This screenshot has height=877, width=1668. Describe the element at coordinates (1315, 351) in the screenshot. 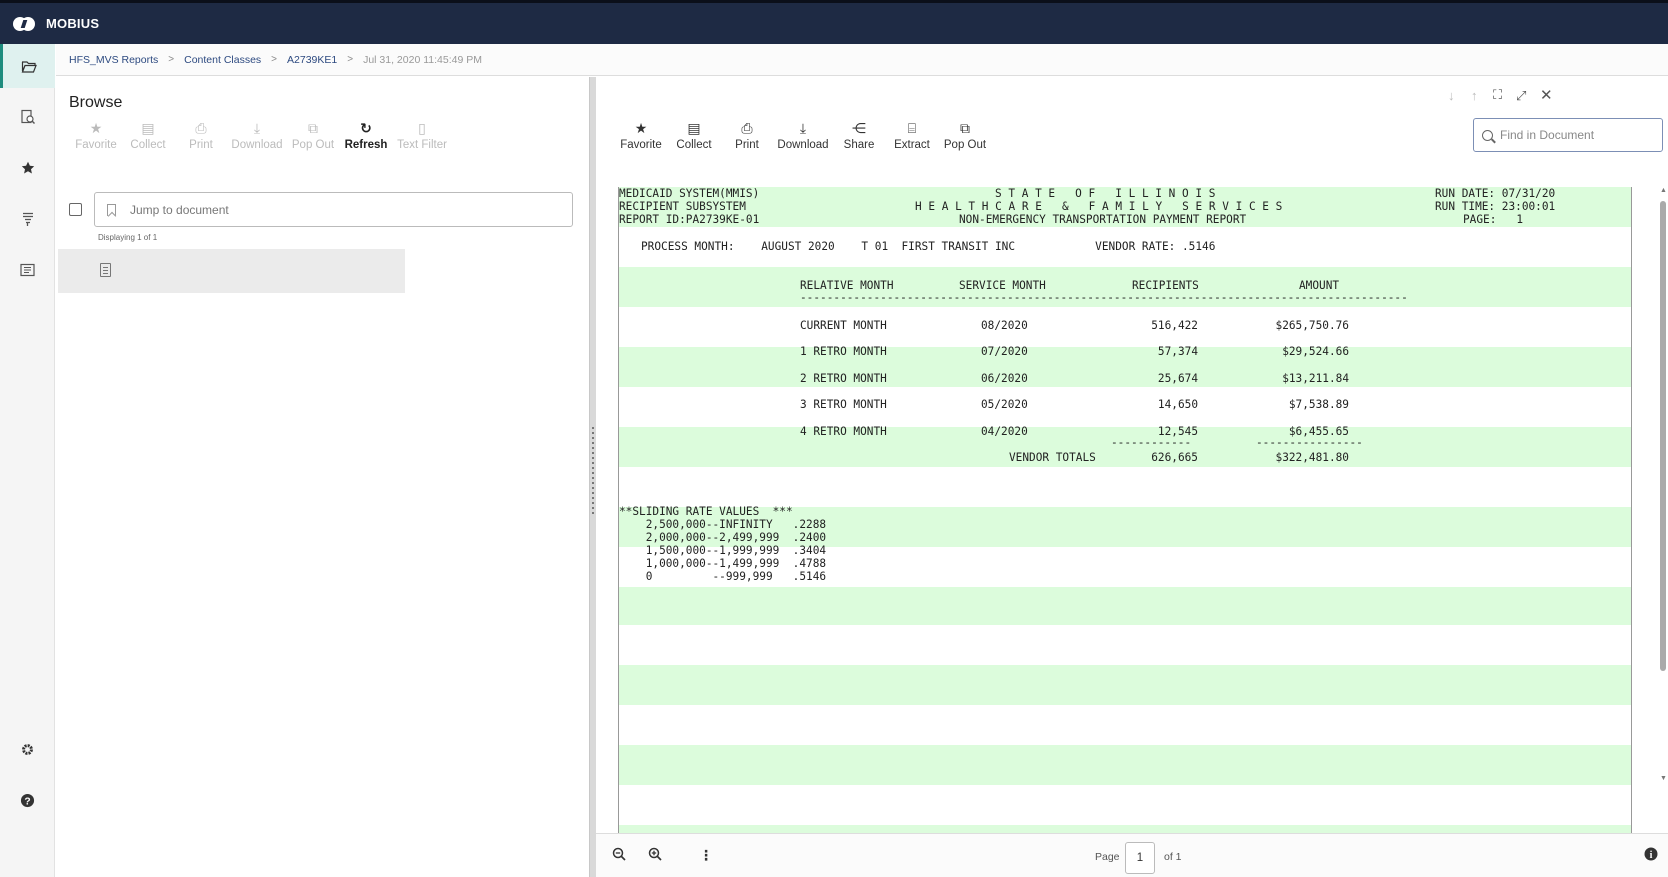

I see `row-amount: $29,524.66` at that location.